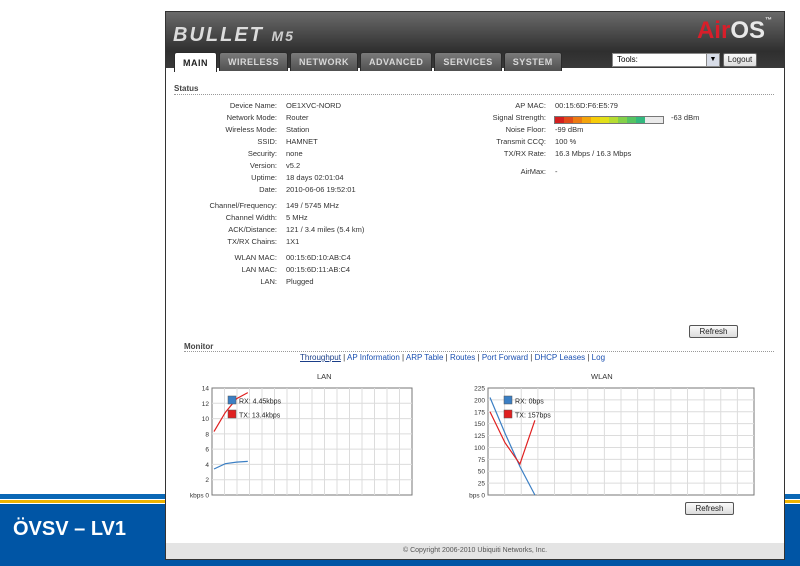  I want to click on link-ap-information: AP Information, so click(373, 357).